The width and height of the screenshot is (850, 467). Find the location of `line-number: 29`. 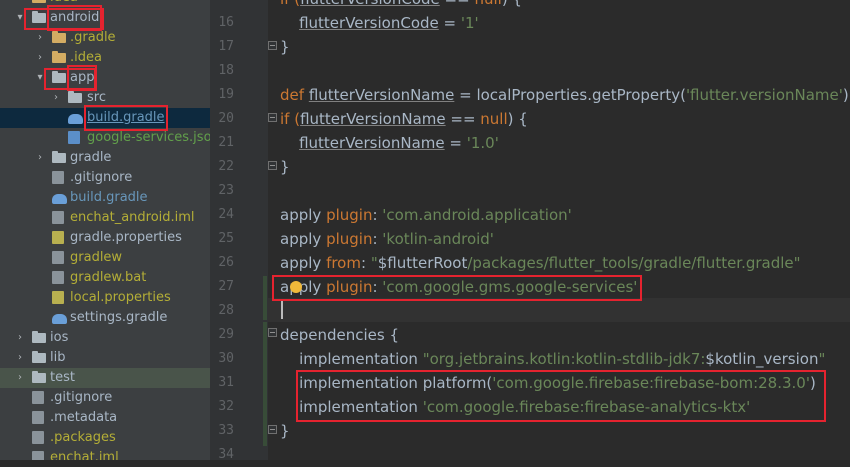

line-number: 29 is located at coordinates (226, 334).